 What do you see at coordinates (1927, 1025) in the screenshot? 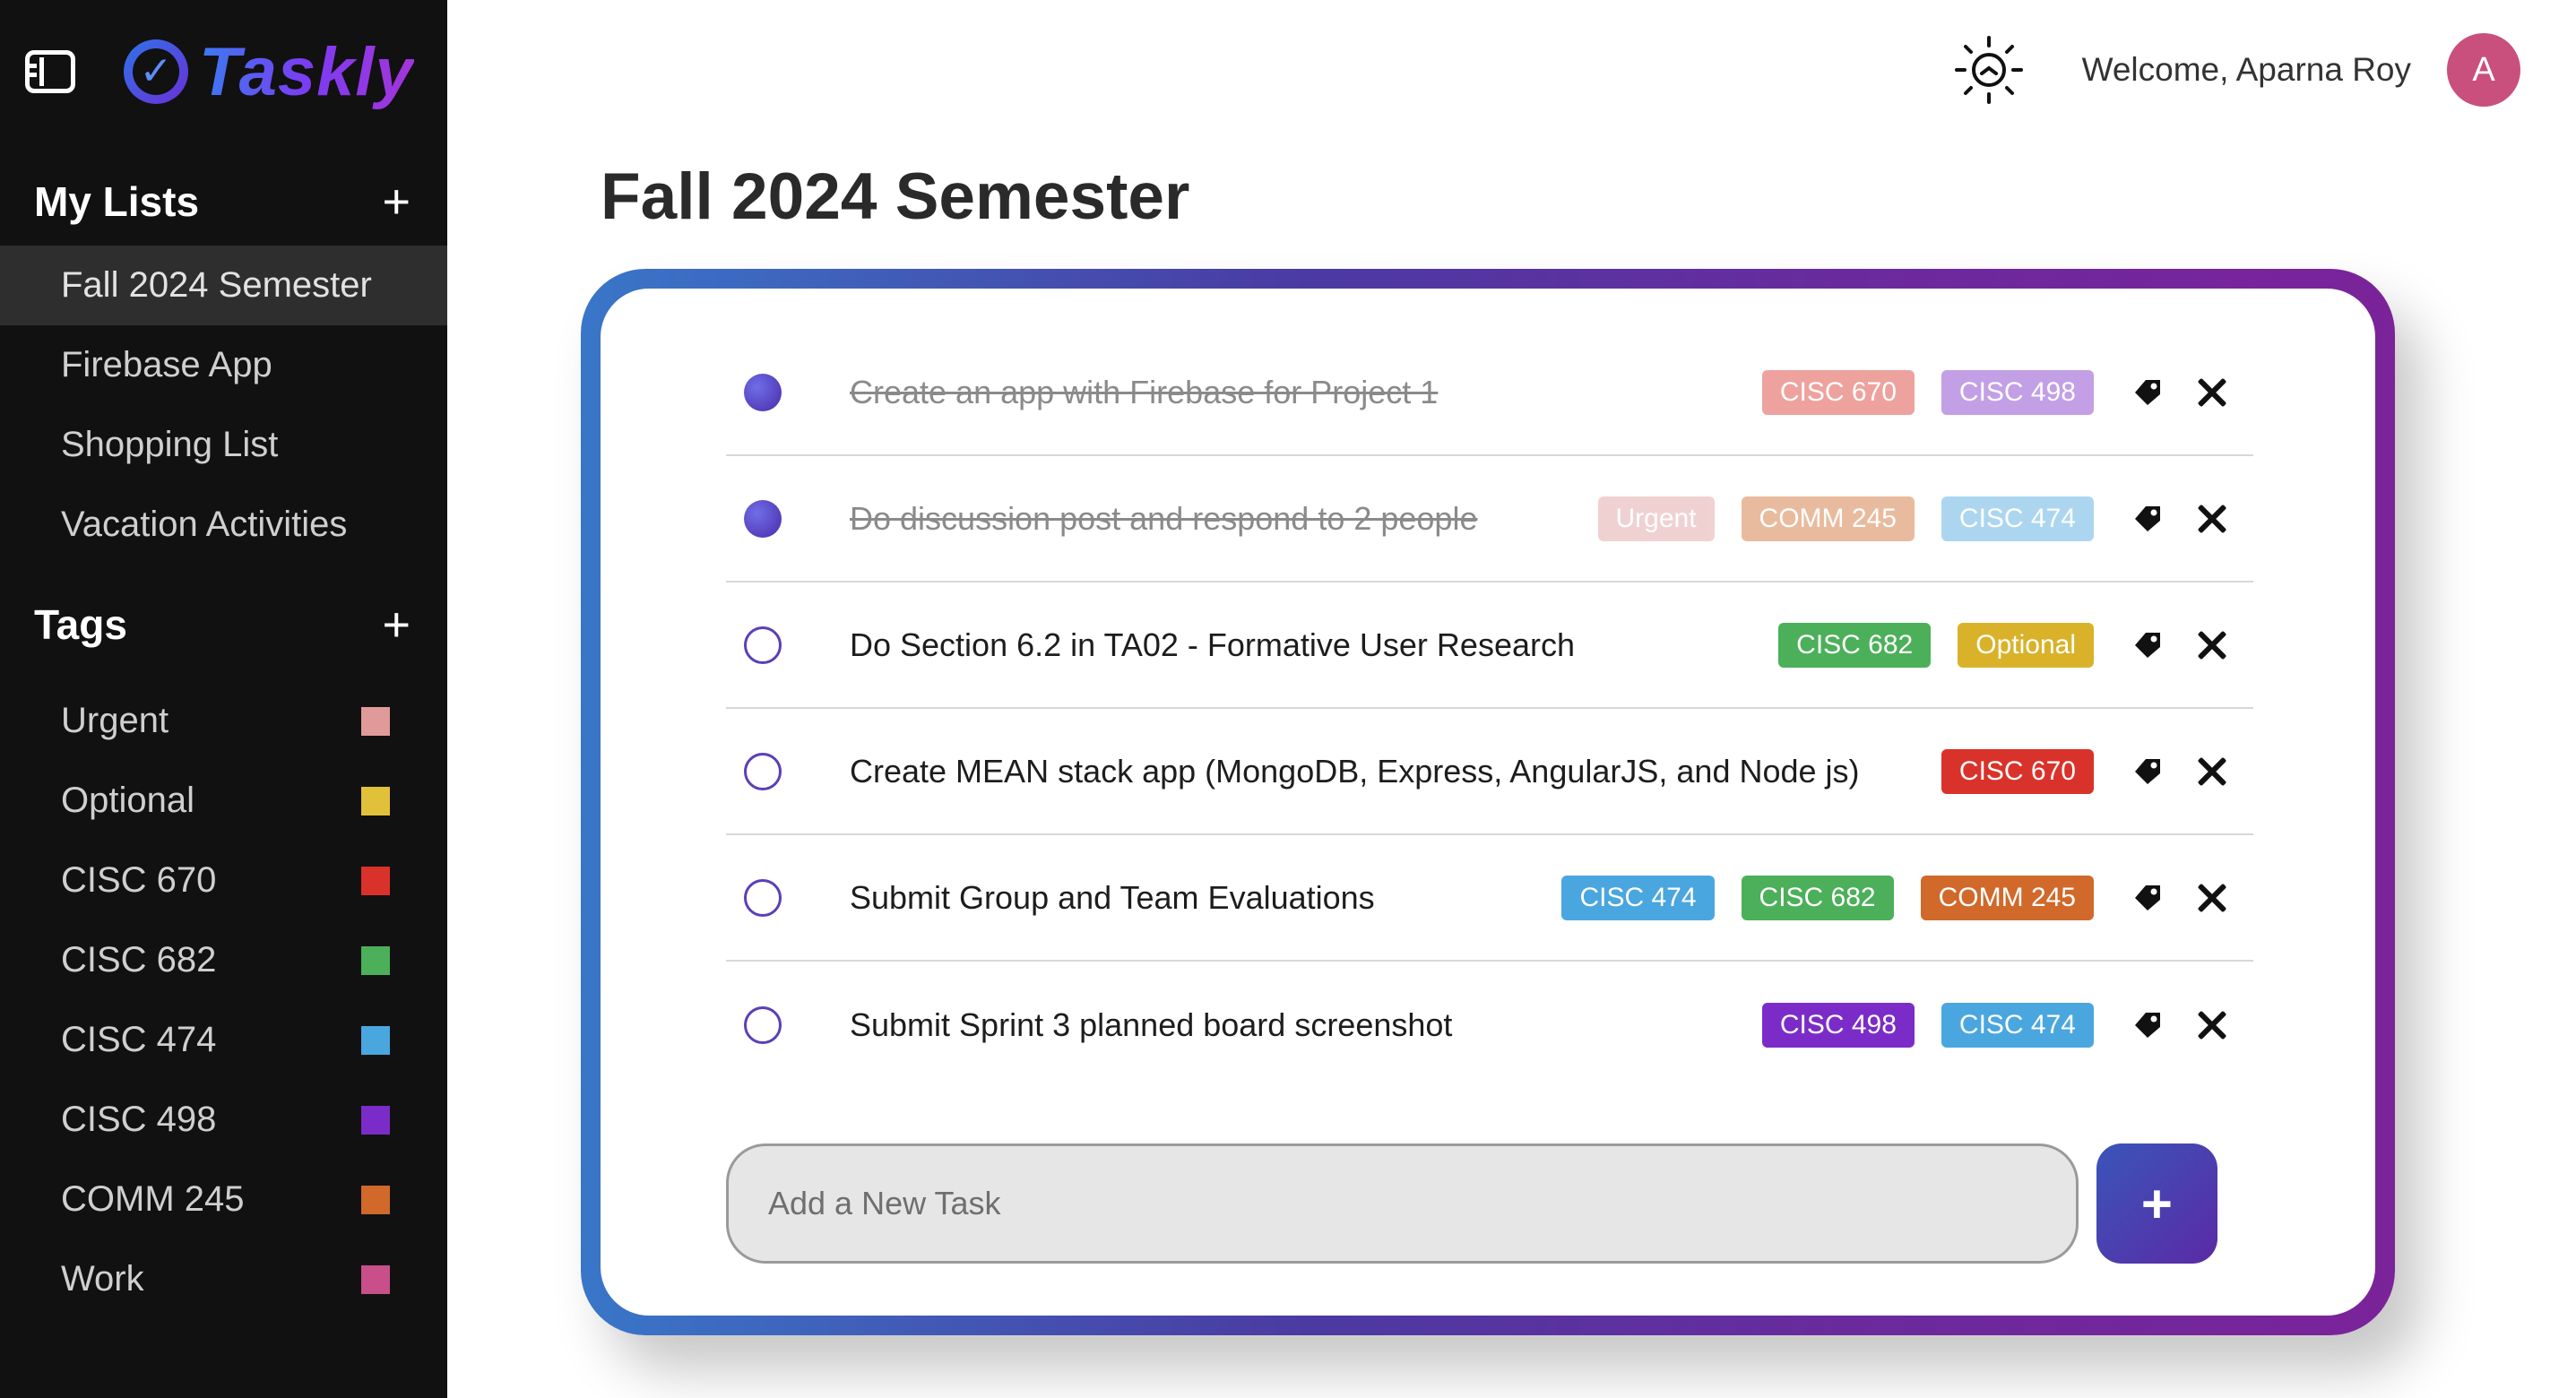
I see `task-tags: CISC 498 CISC 474` at bounding box center [1927, 1025].